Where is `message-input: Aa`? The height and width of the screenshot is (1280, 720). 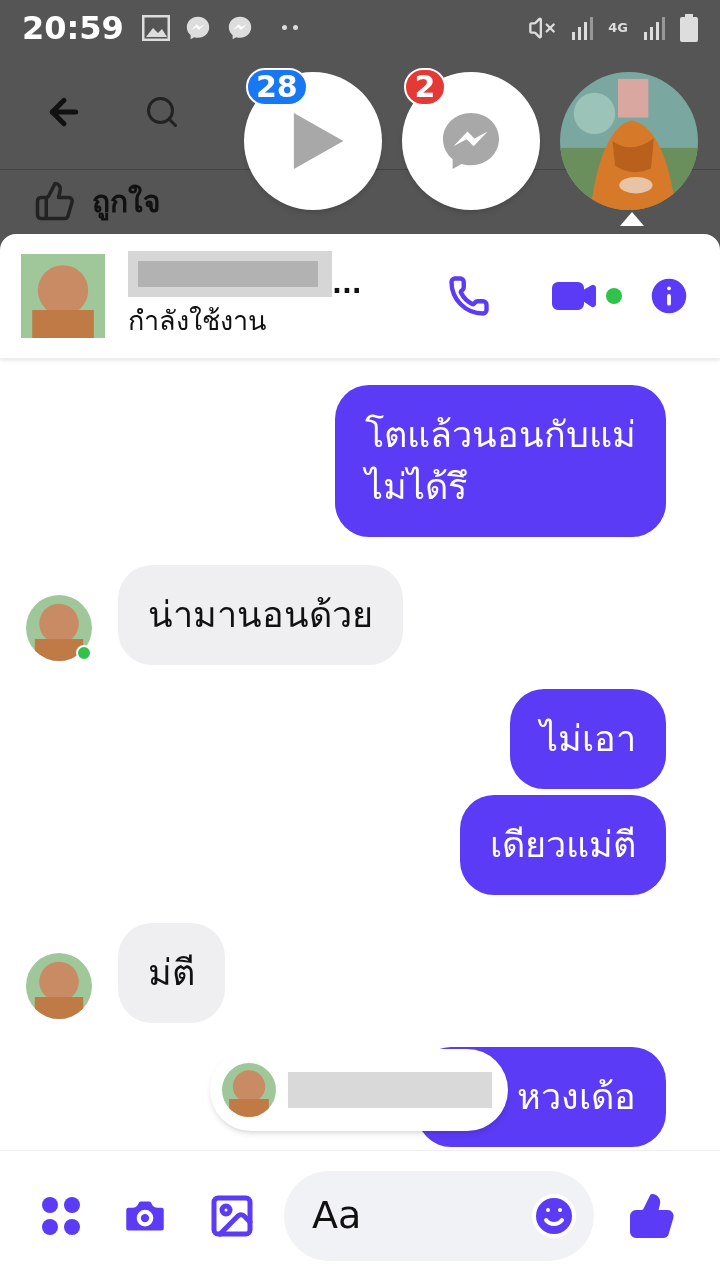
message-input: Aa is located at coordinates (439, 1215).